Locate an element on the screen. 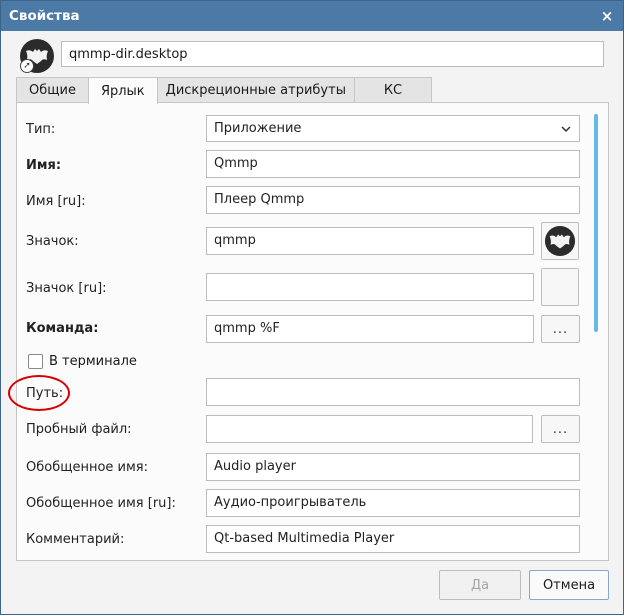 The width and height of the screenshot is (624, 615). try-exec-input is located at coordinates (369, 429).